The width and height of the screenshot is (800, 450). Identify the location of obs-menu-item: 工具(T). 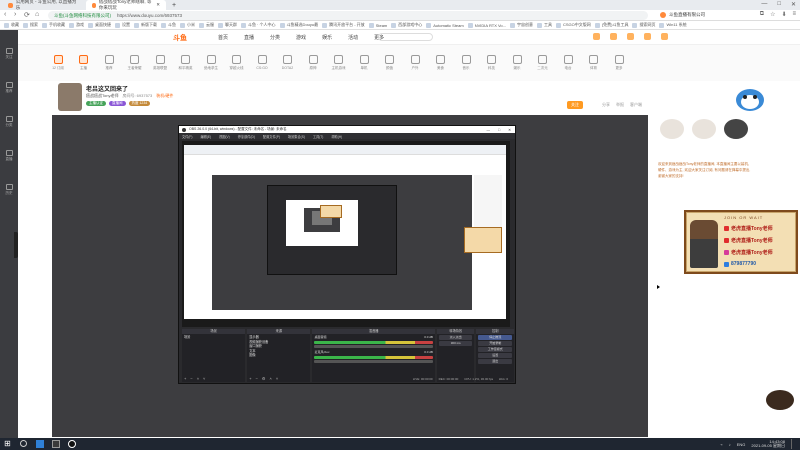
(318, 136).